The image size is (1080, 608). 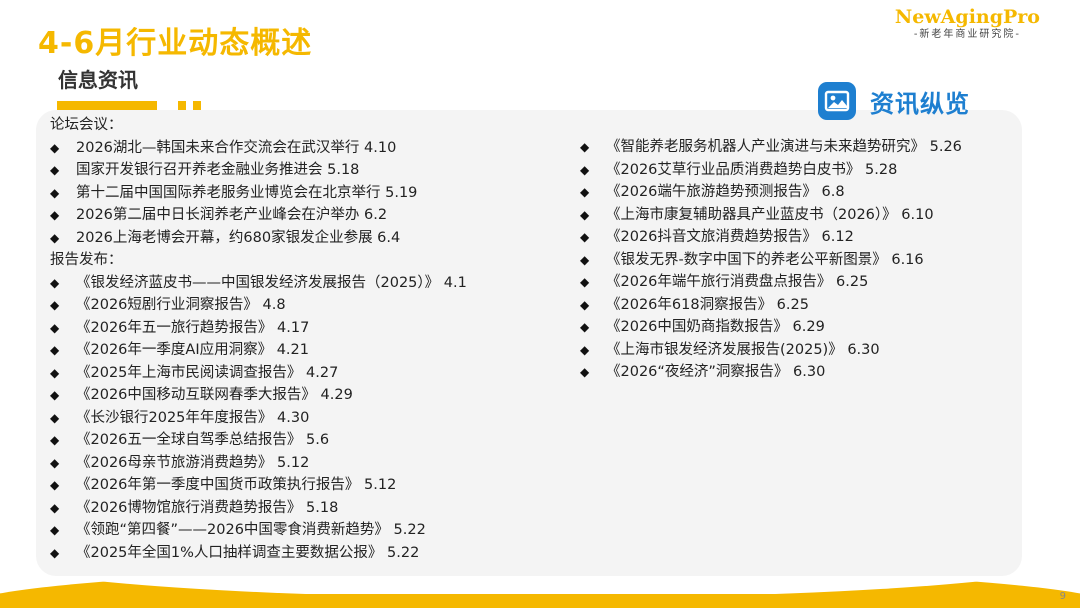 I want to click on list-item: ◆ 《2026博物馆旅行消费趋势报告》 5.18, so click(x=310, y=508).